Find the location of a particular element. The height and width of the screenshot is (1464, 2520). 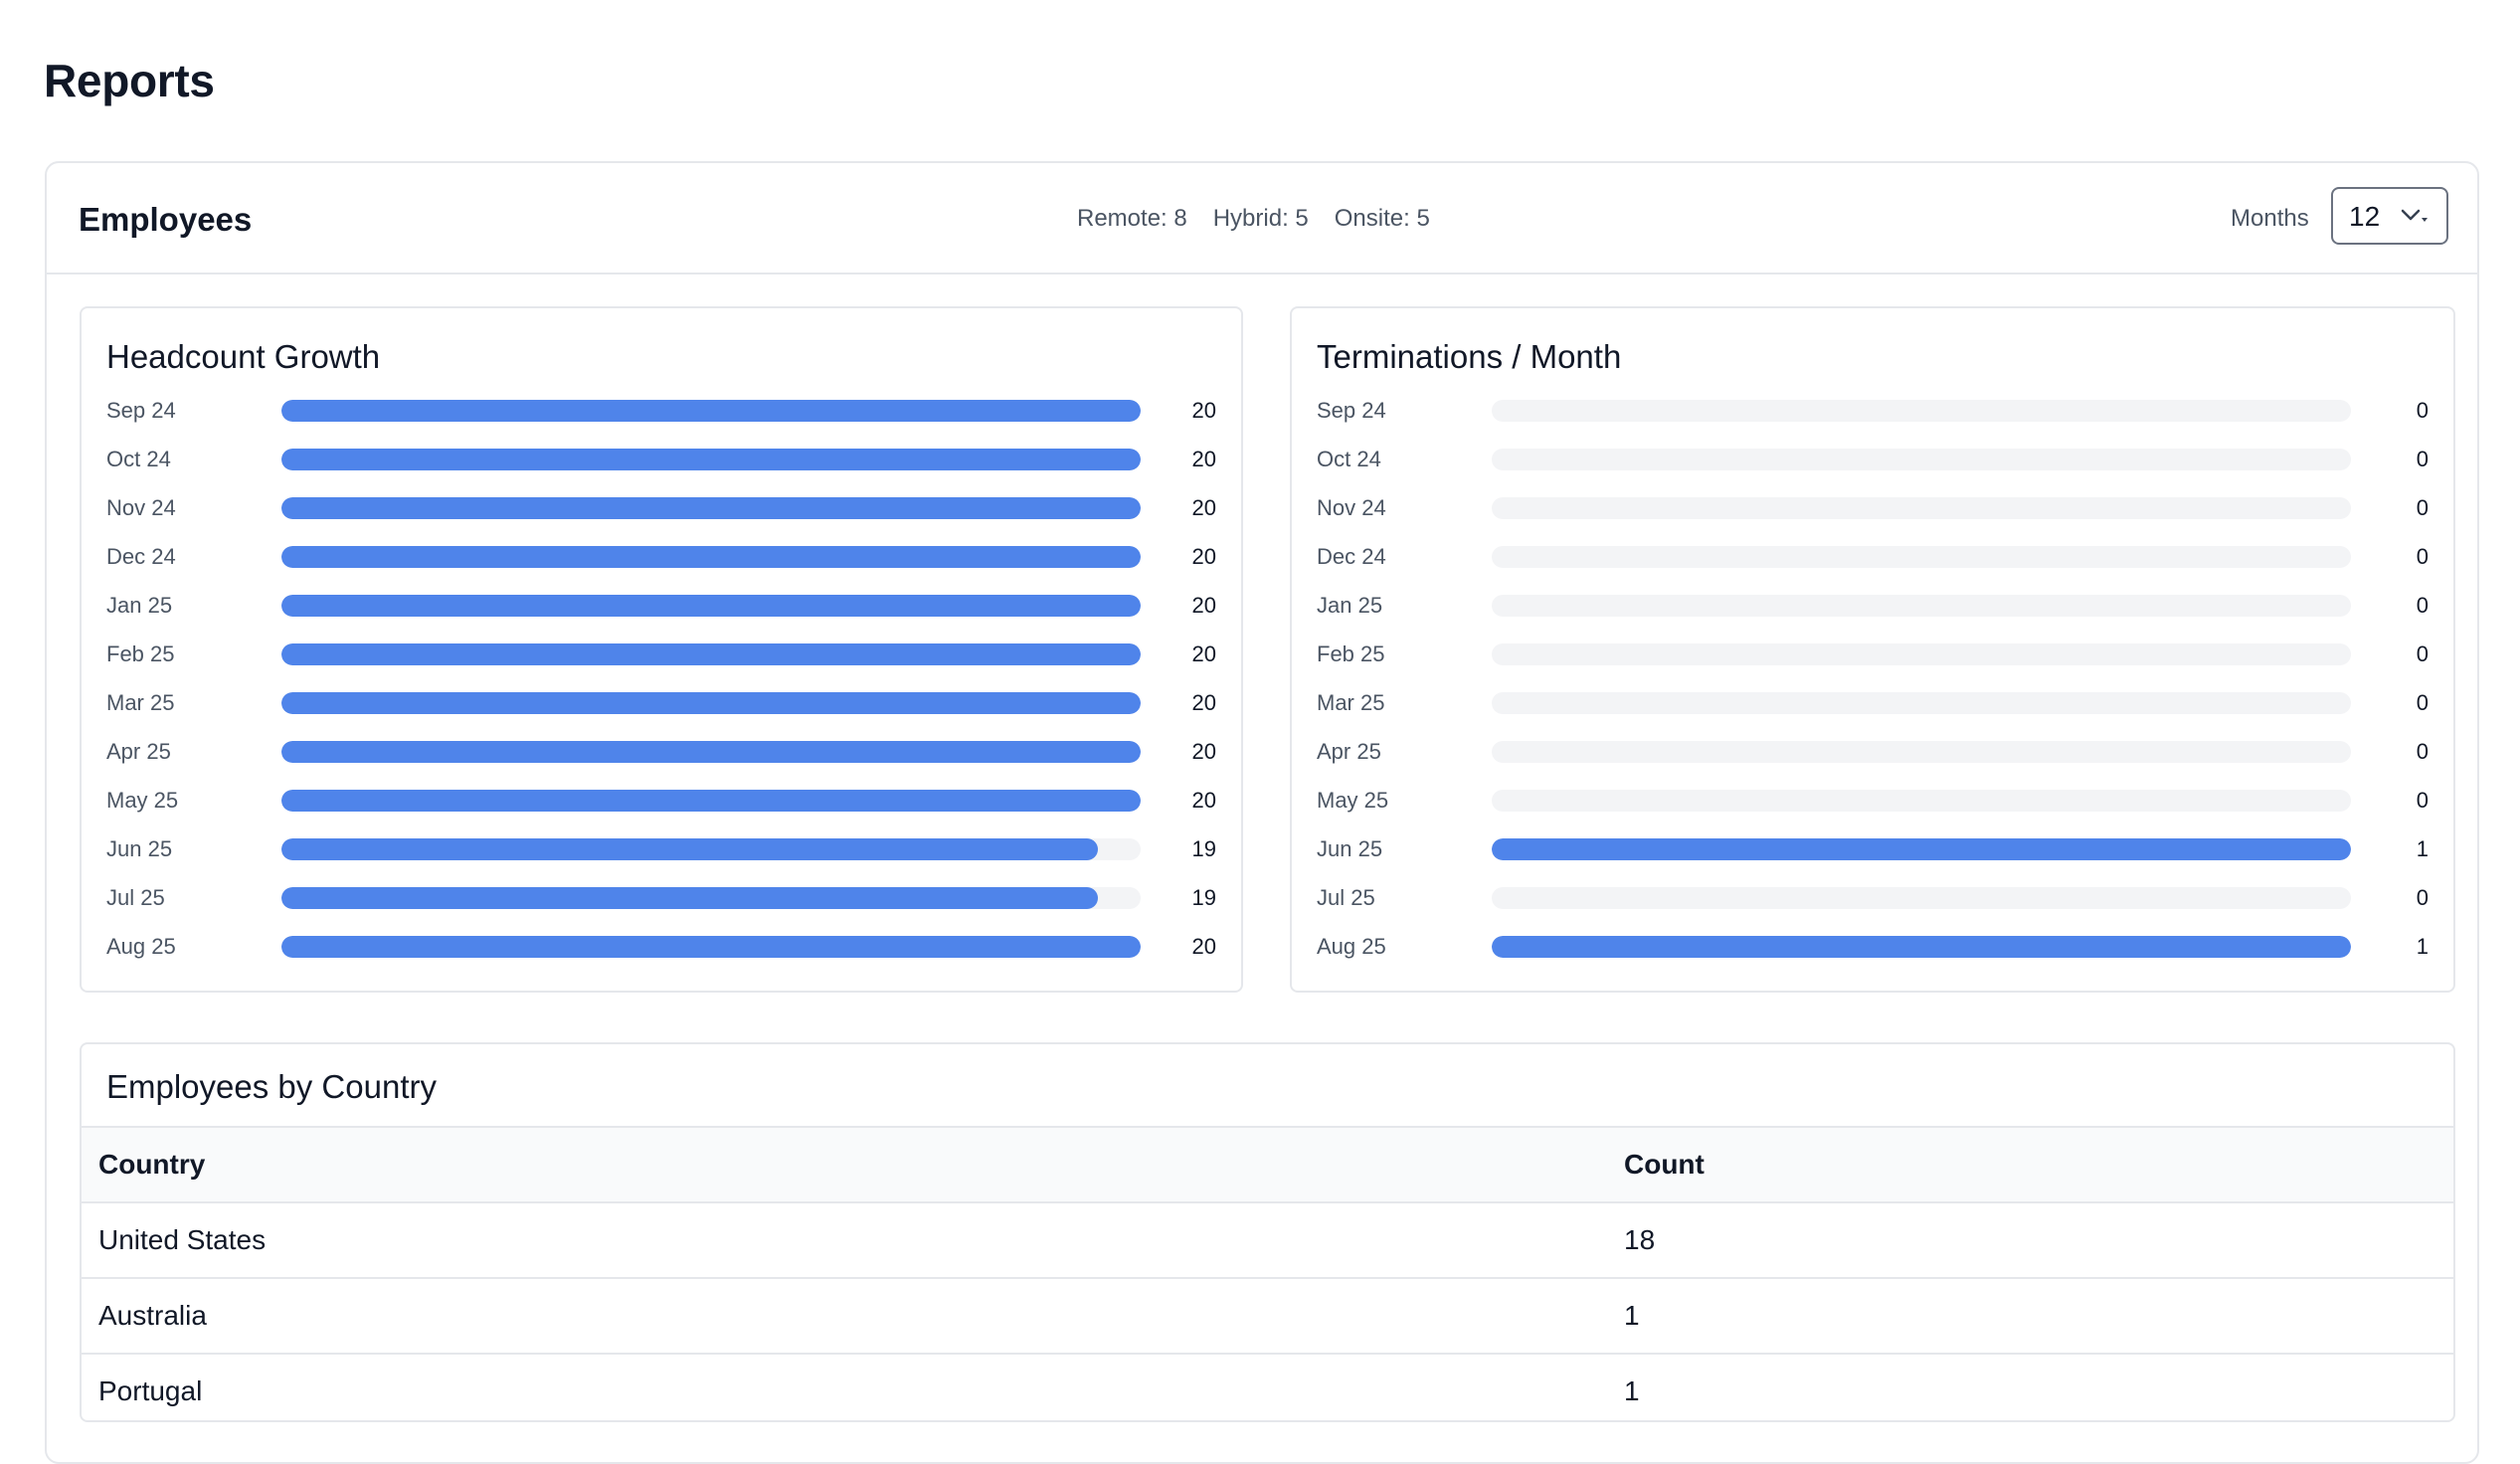

bar-row: Oct 24 20 is located at coordinates (661, 470).